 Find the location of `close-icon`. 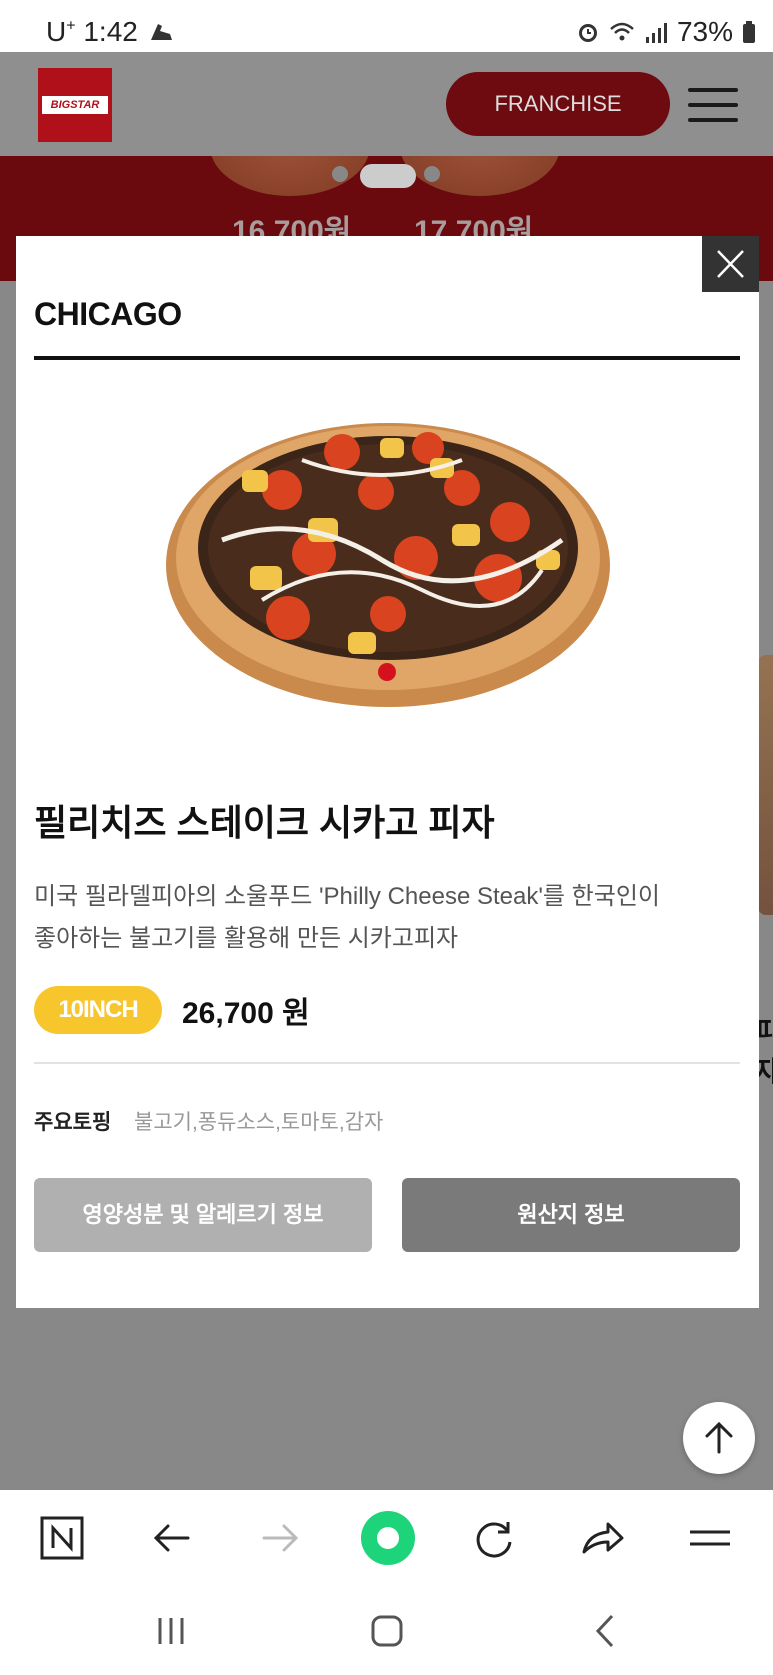

close-icon is located at coordinates (730, 264).